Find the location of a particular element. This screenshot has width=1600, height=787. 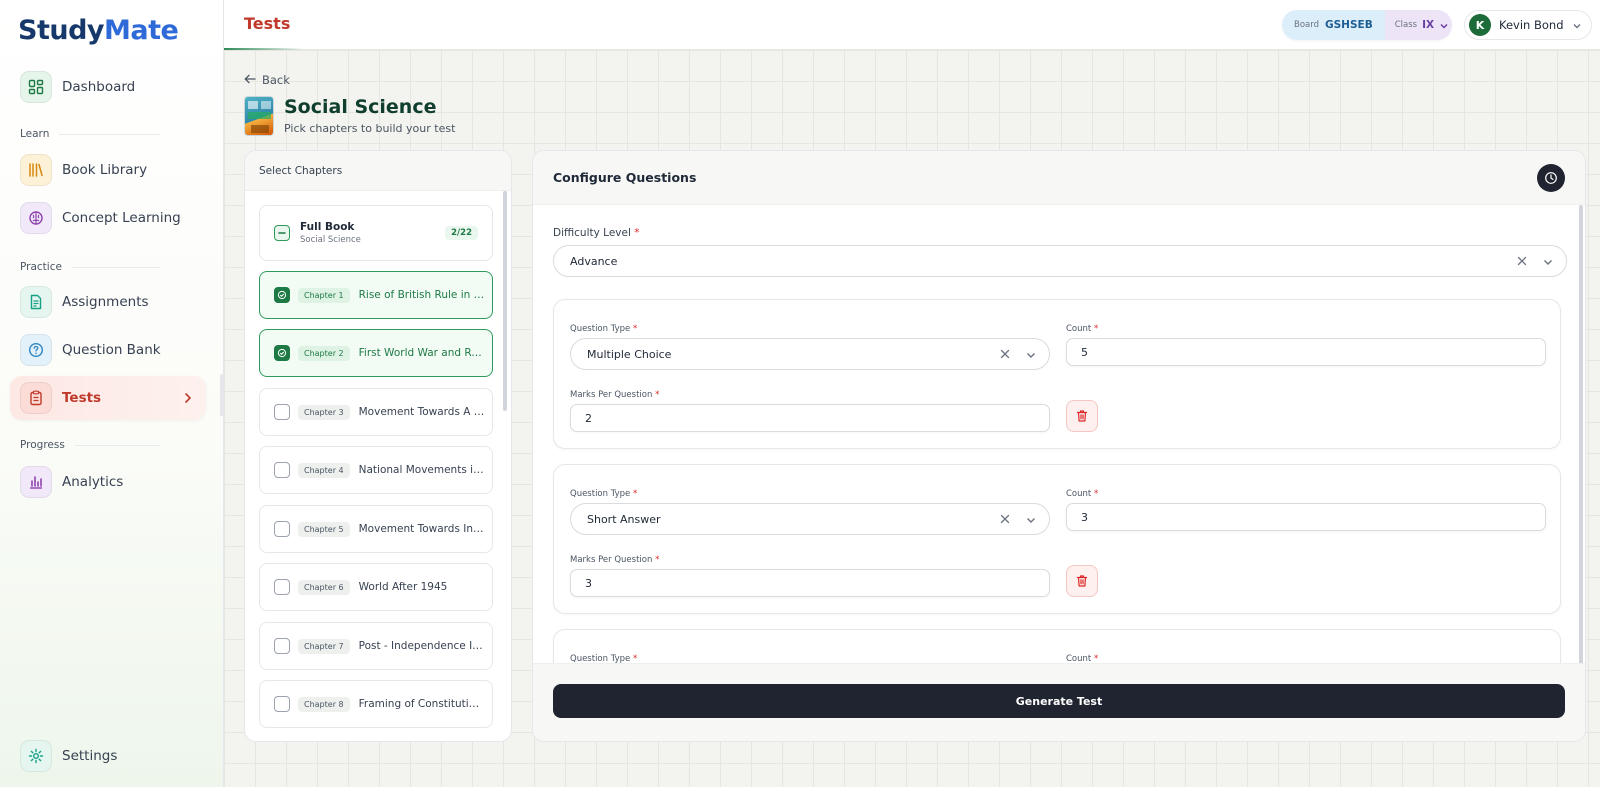

user-menu: K Kevin Bond is located at coordinates (1528, 25).